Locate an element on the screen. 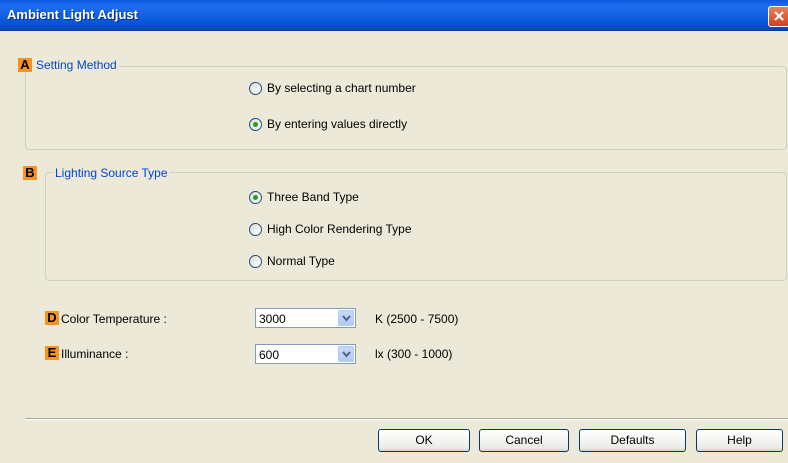 This screenshot has width=788, height=463. marker-e: E is located at coordinates (52, 353).